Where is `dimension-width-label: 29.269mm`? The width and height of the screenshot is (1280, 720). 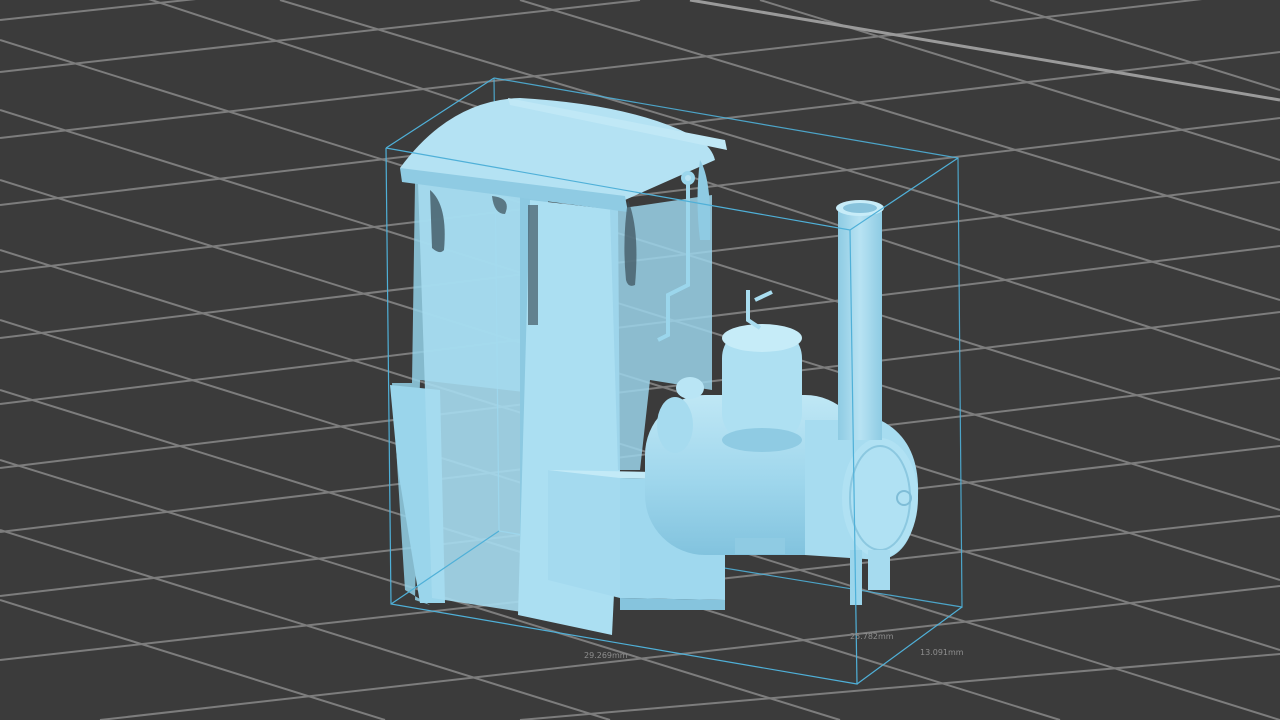
dimension-width-label: 29.269mm is located at coordinates (606, 655).